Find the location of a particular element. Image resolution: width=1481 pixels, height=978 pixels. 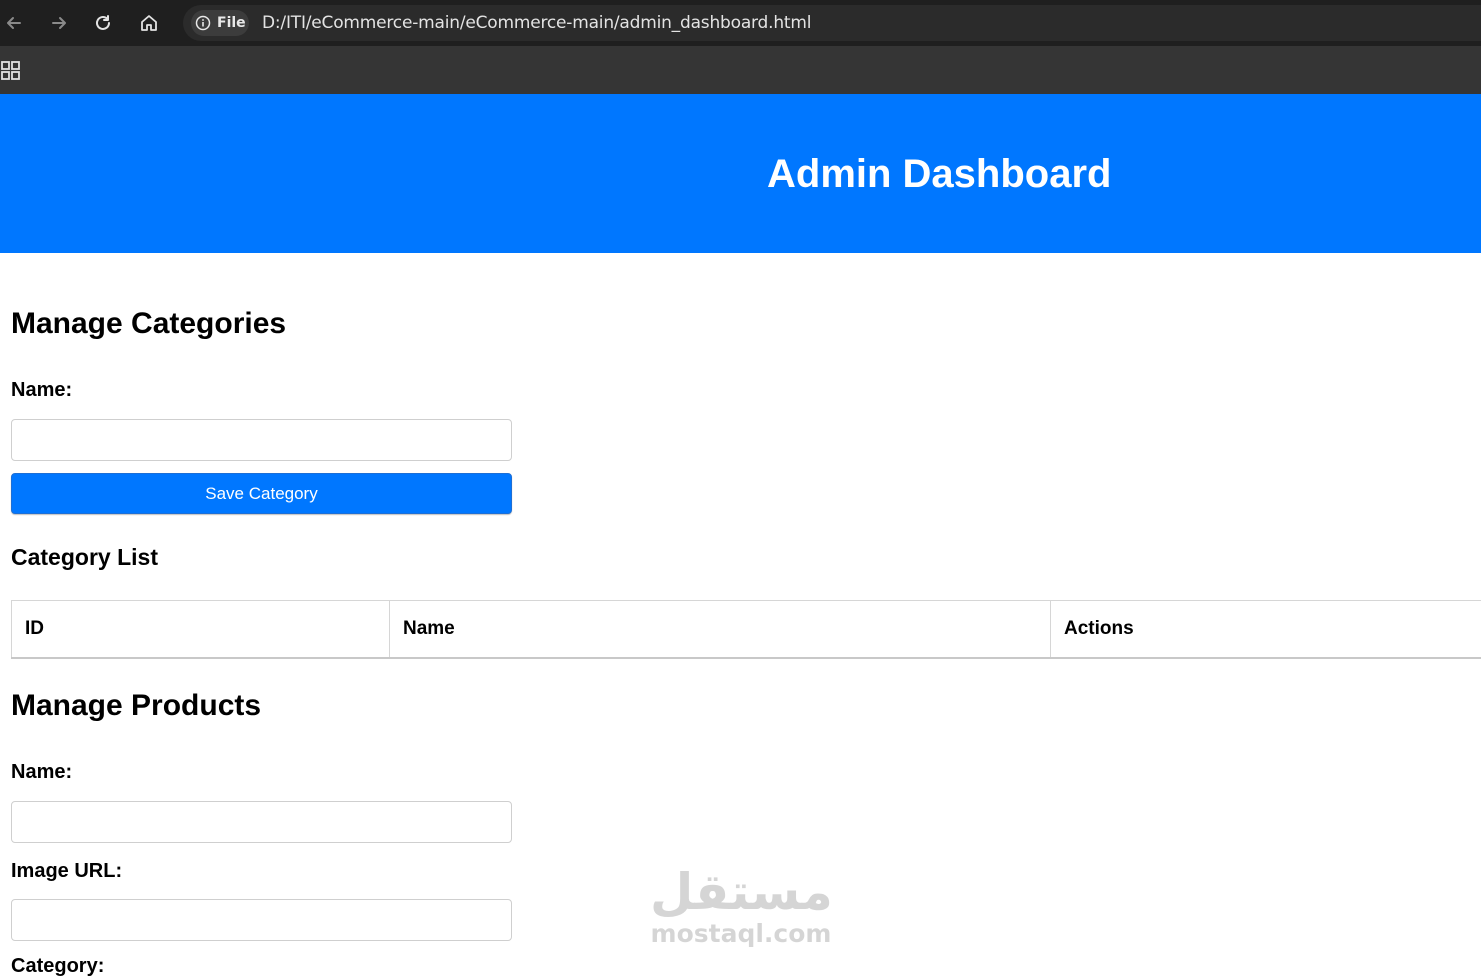

watermark-latin-text: mostaql.com is located at coordinates (741, 933).